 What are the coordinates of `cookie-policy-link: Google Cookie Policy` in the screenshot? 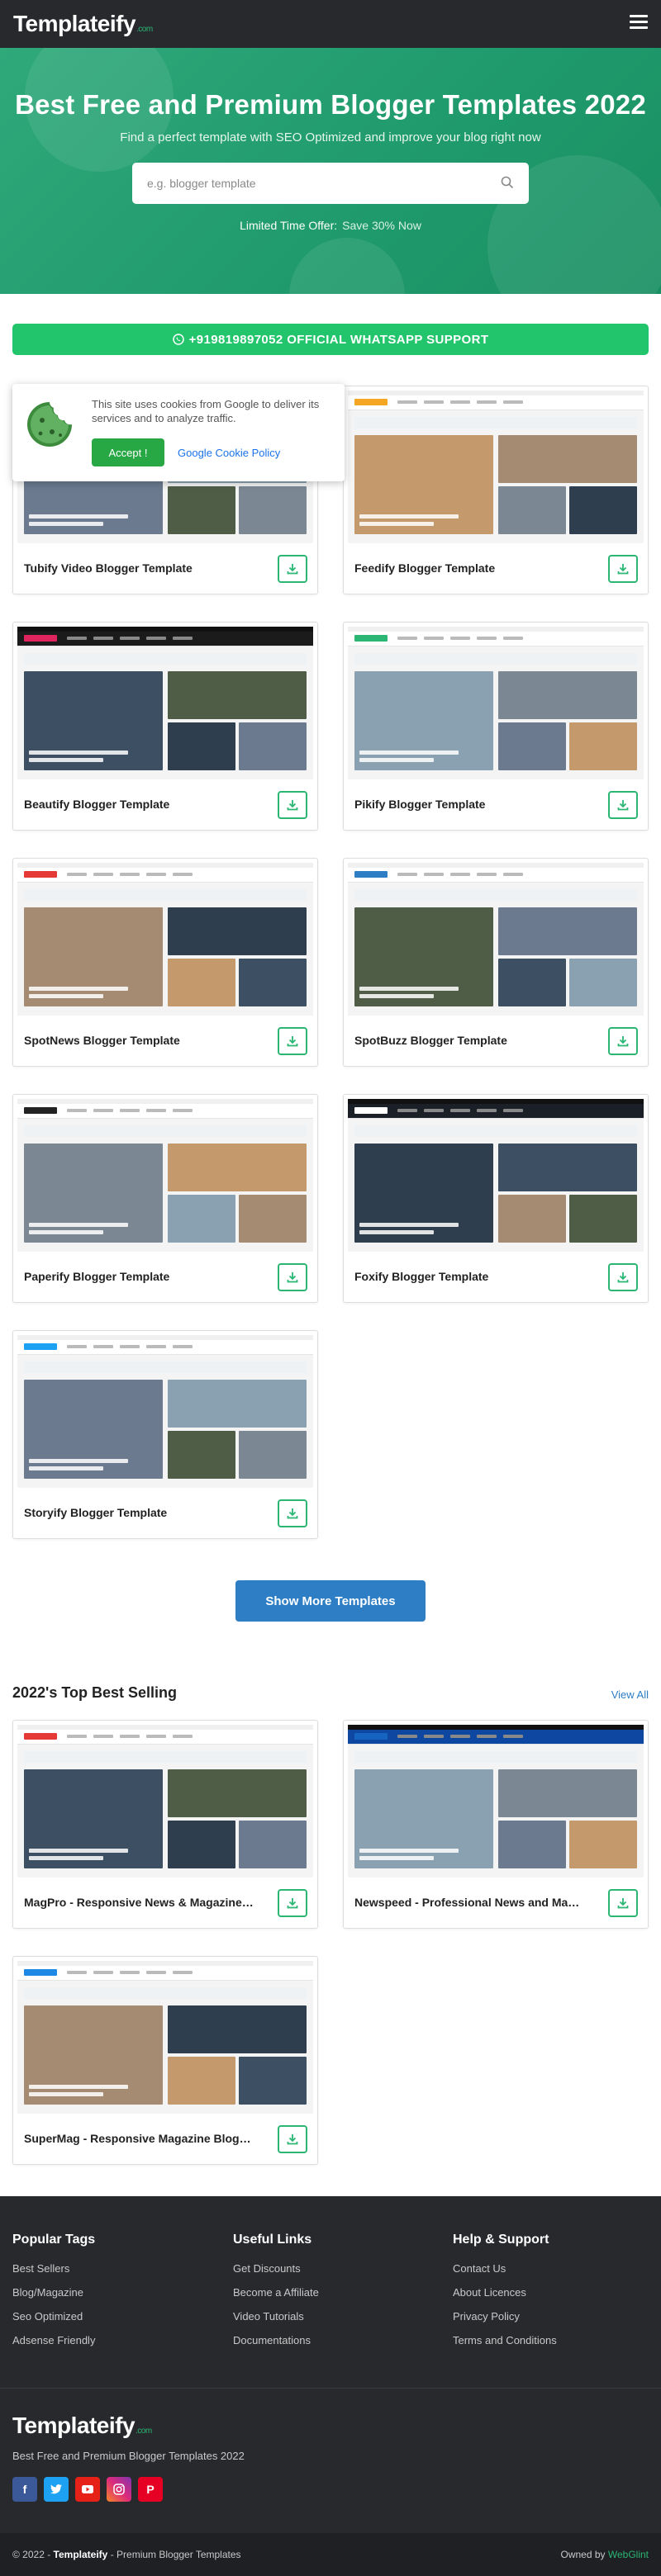 It's located at (229, 453).